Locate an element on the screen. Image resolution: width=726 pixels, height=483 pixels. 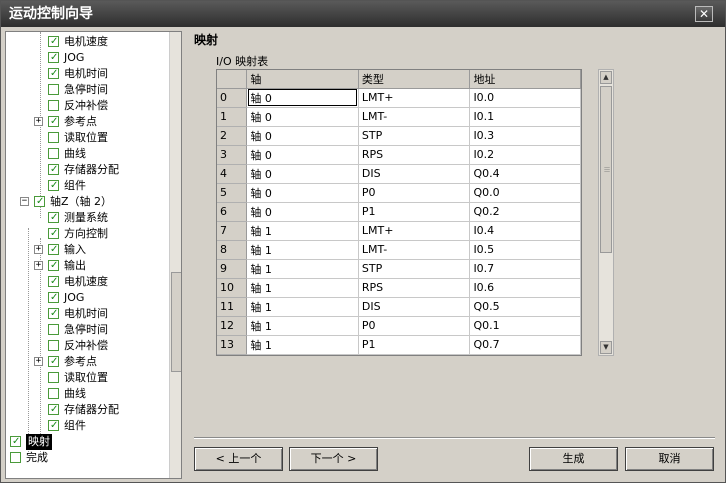
table-row: 11 轴 1 DIS Q0.5 is located at coordinates (399, 307).